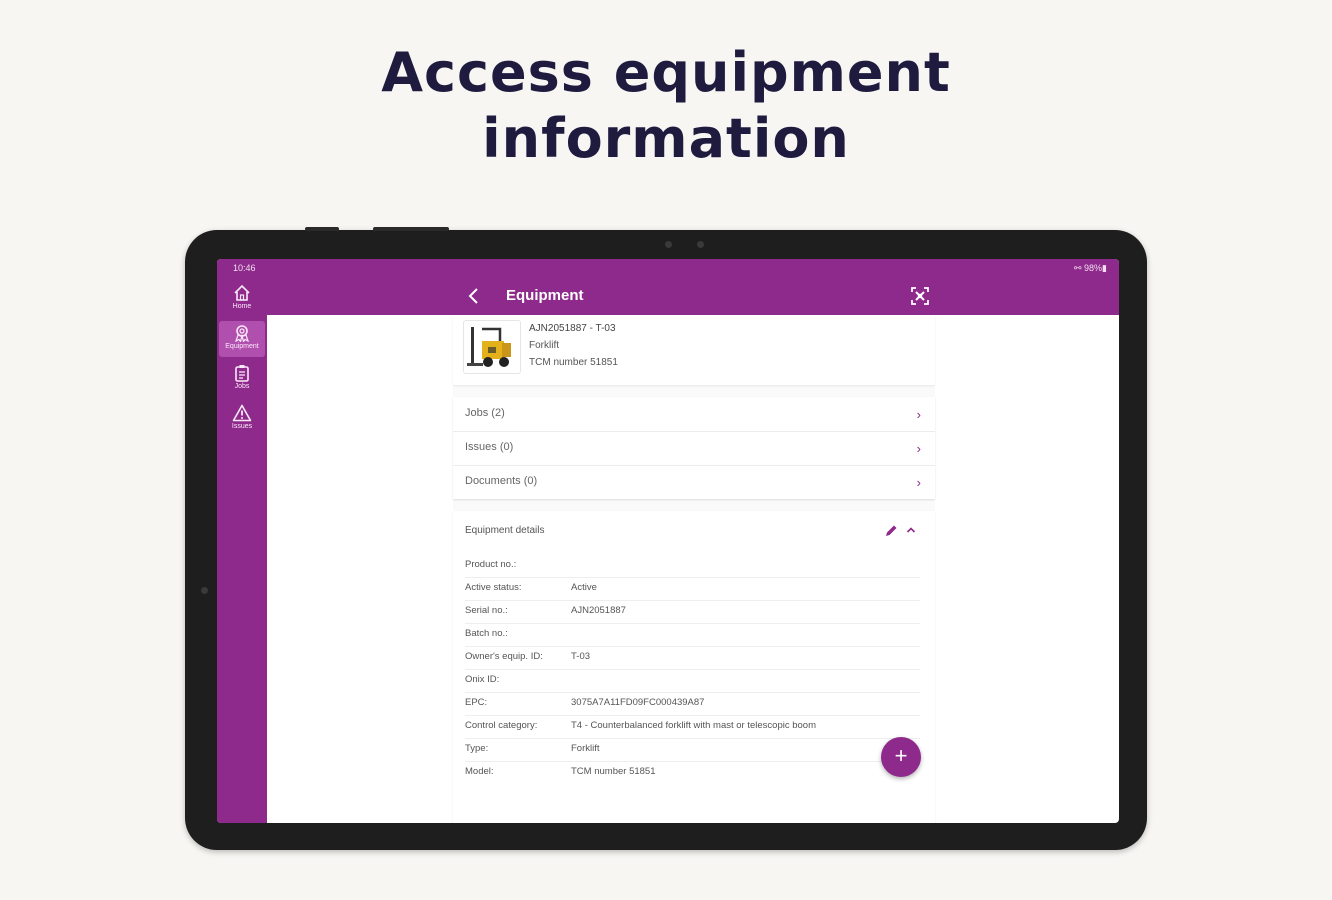 The height and width of the screenshot is (900, 1332). I want to click on navigation-rail: Home Equipment Jobs Issues, so click(242, 550).